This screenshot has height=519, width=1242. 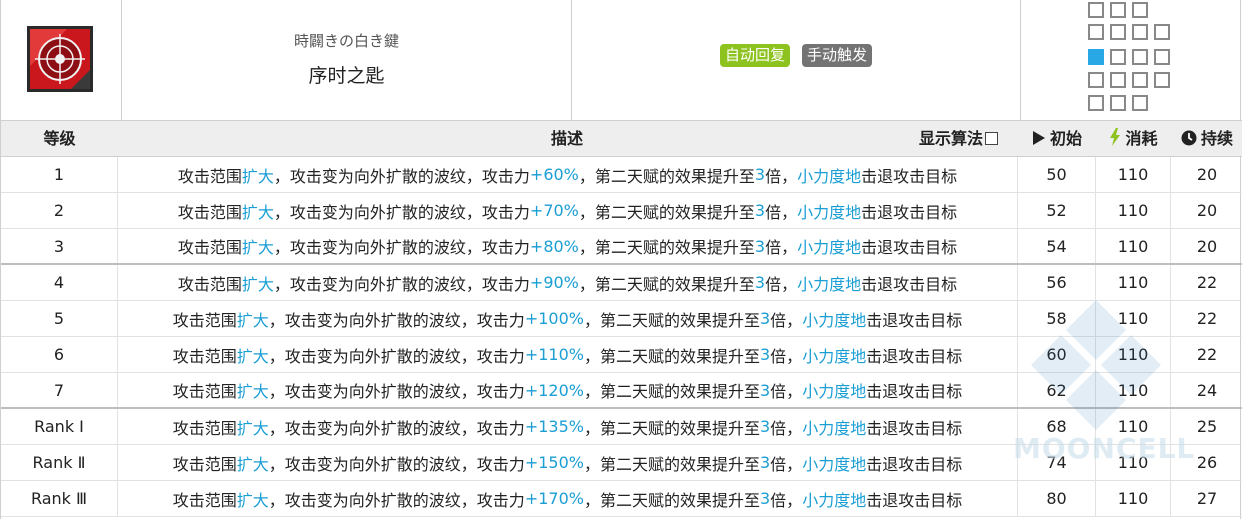 I want to click on skill-name-jp: 時闢きの白き鍵, so click(x=346, y=41).